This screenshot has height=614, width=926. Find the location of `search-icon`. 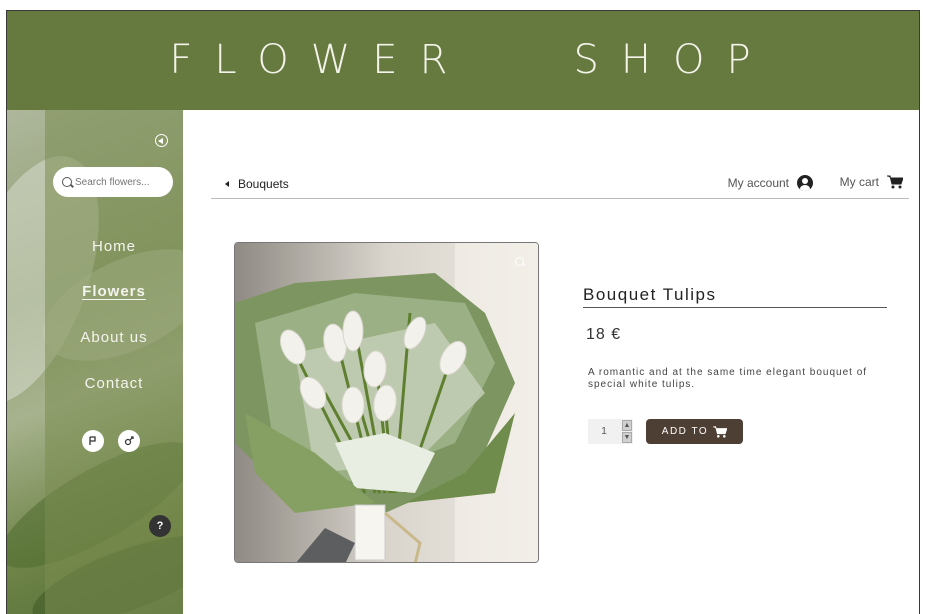

search-icon is located at coordinates (67, 182).